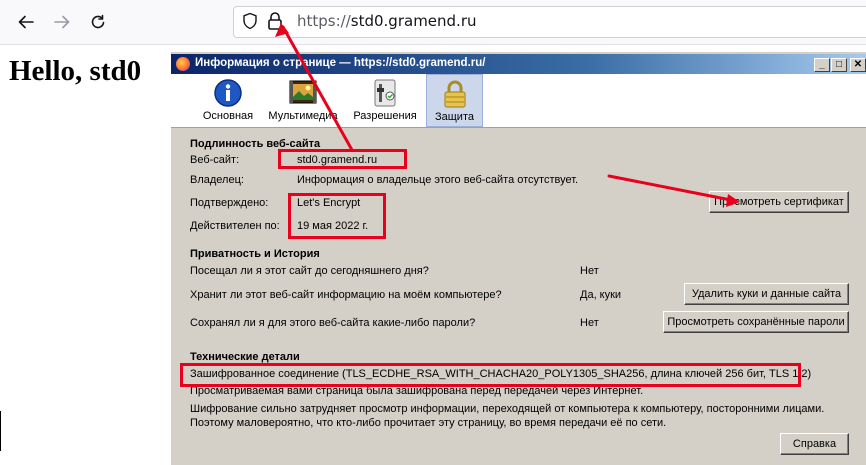  I want to click on tab-media: Мультимедиа, so click(303, 100).